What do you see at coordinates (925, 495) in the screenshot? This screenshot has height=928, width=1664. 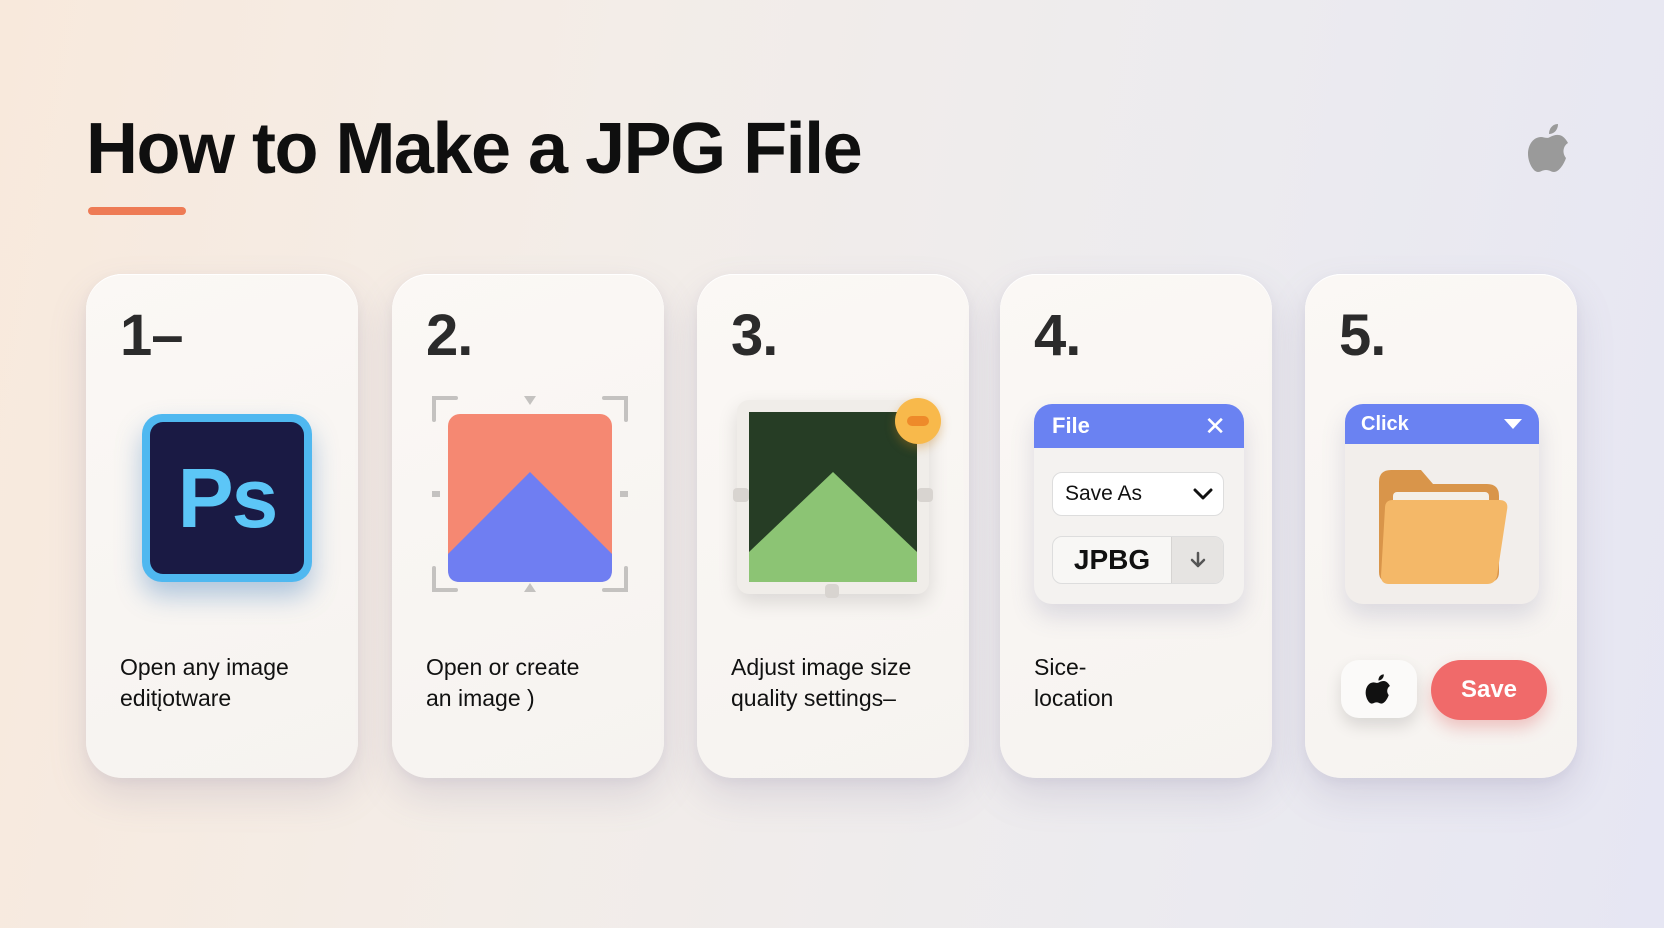 I see `resize-handle-right` at bounding box center [925, 495].